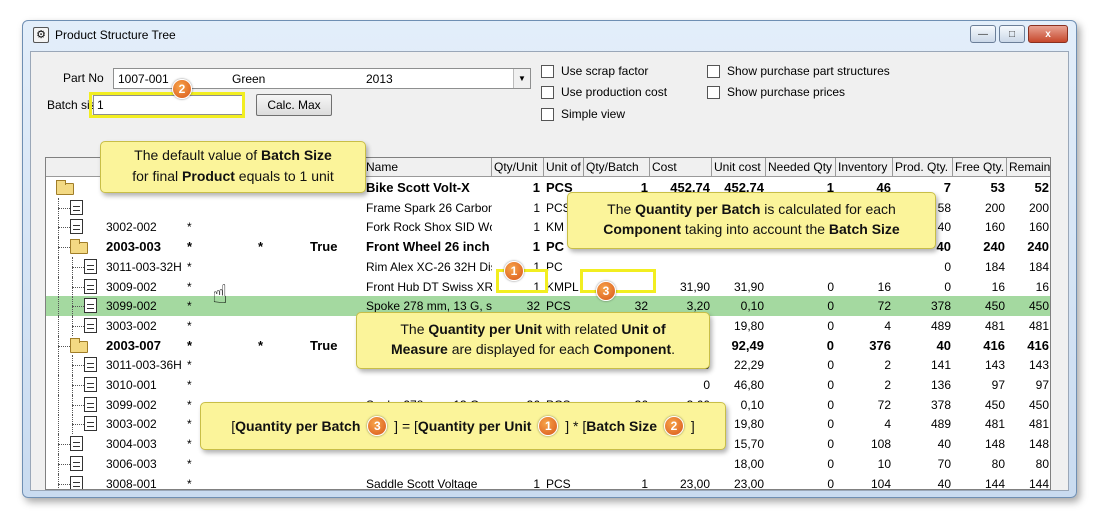  I want to click on callout-bold: Unit of, so click(643, 329).